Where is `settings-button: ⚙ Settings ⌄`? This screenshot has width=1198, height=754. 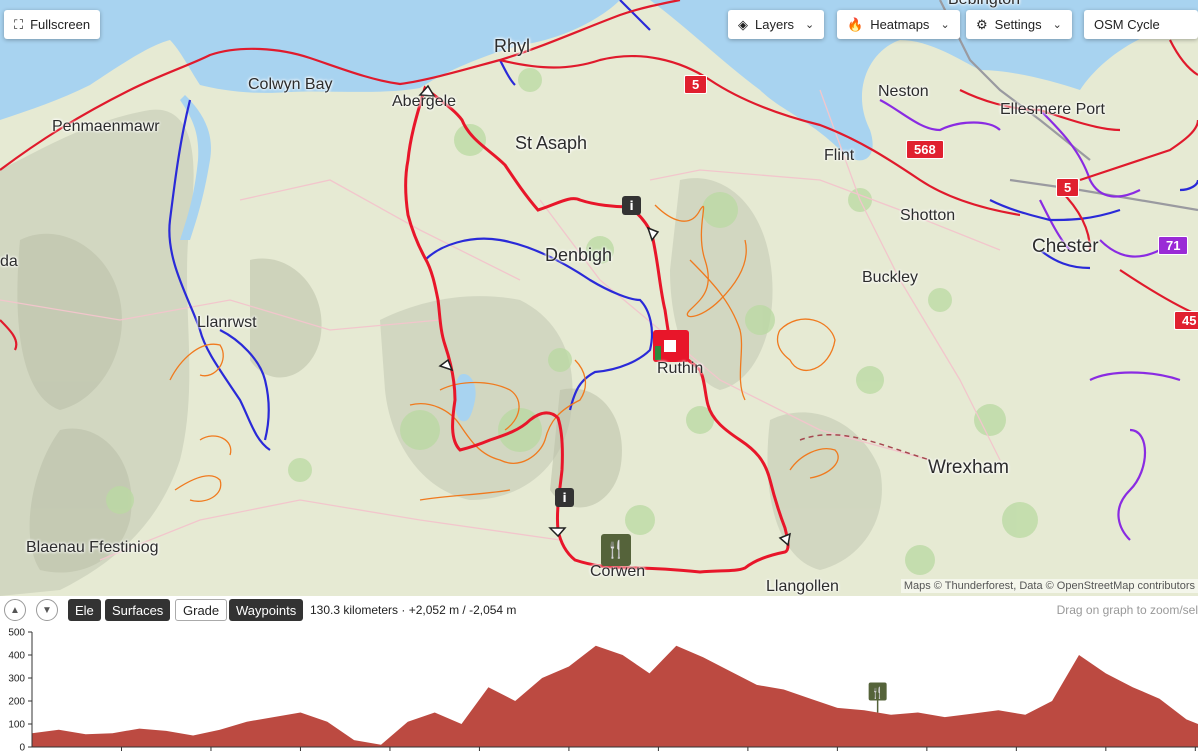
settings-button: ⚙ Settings ⌄ is located at coordinates (1019, 24).